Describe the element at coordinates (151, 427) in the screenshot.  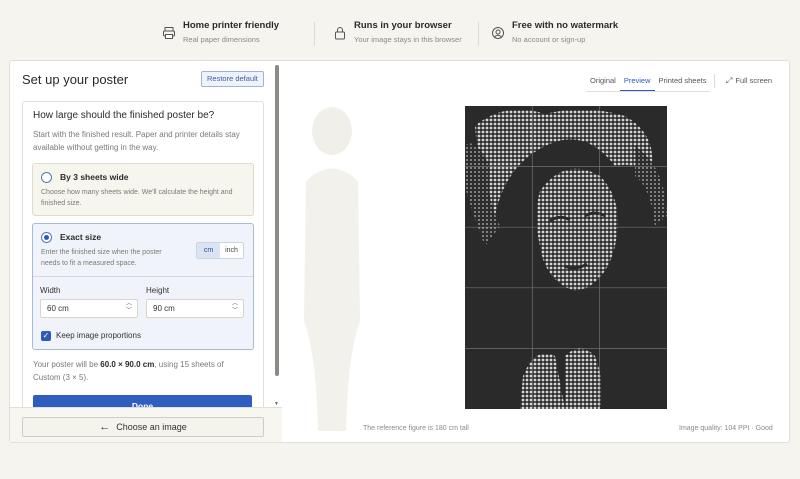
I see `choose-image-label: Choose an image` at that location.